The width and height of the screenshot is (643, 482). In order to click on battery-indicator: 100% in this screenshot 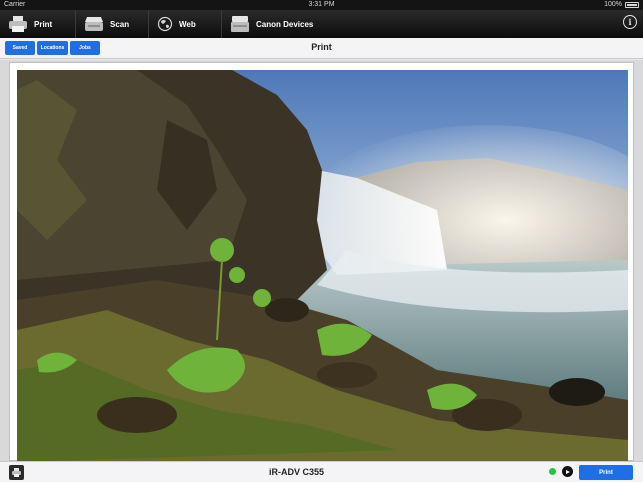, I will do `click(621, 4)`.